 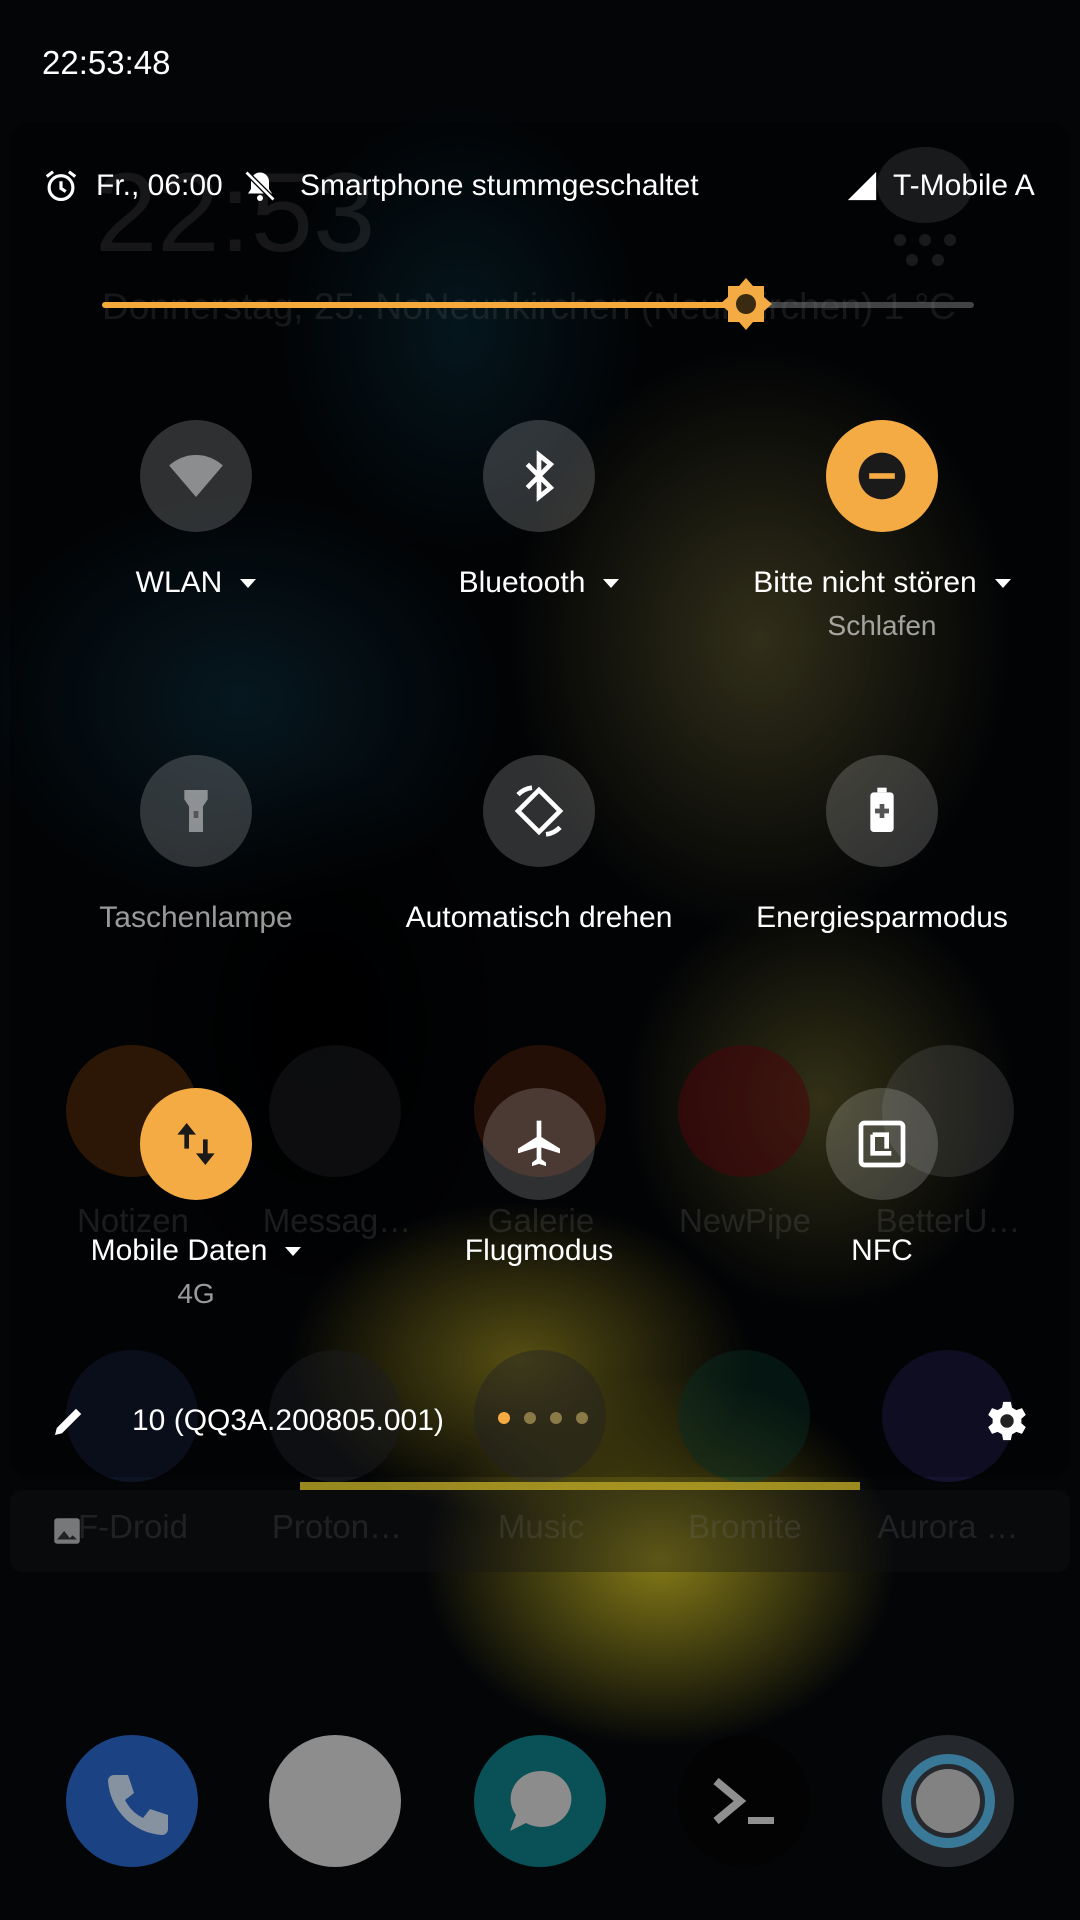 I want to click on tile-airplane-toggle, so click(x=539, y=1144).